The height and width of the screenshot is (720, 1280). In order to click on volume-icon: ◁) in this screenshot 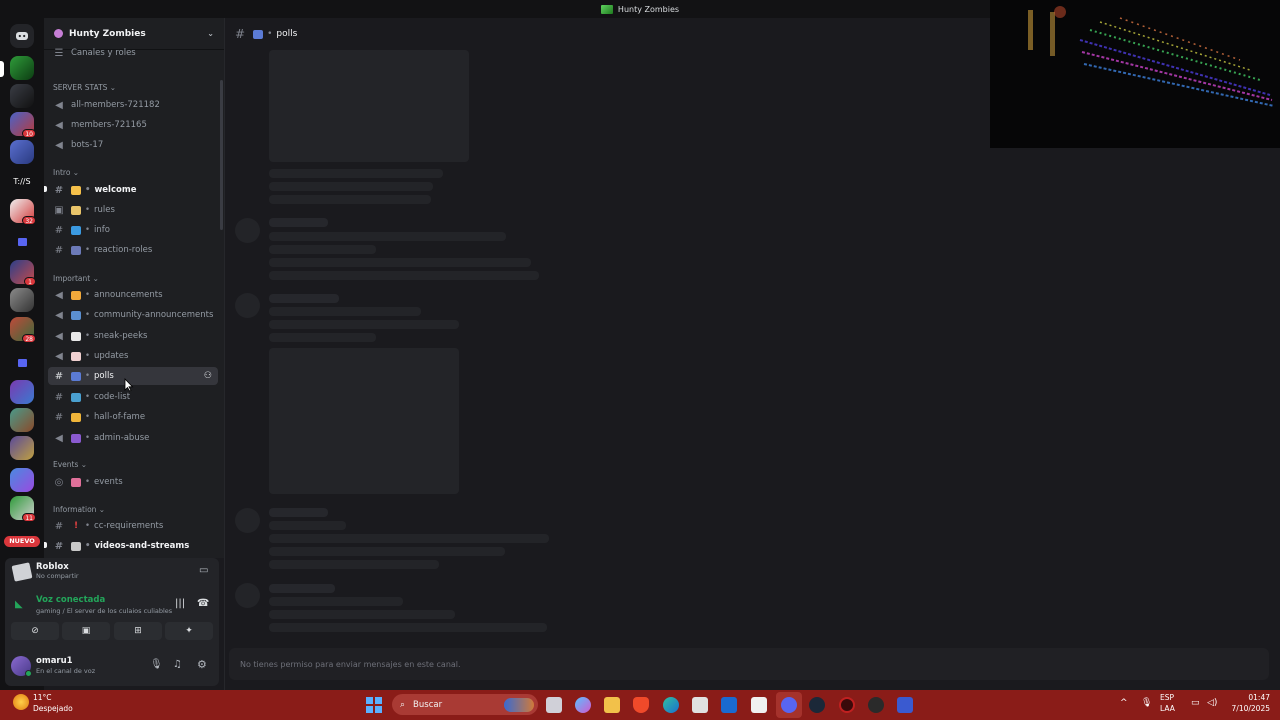, I will do `click(1212, 703)`.